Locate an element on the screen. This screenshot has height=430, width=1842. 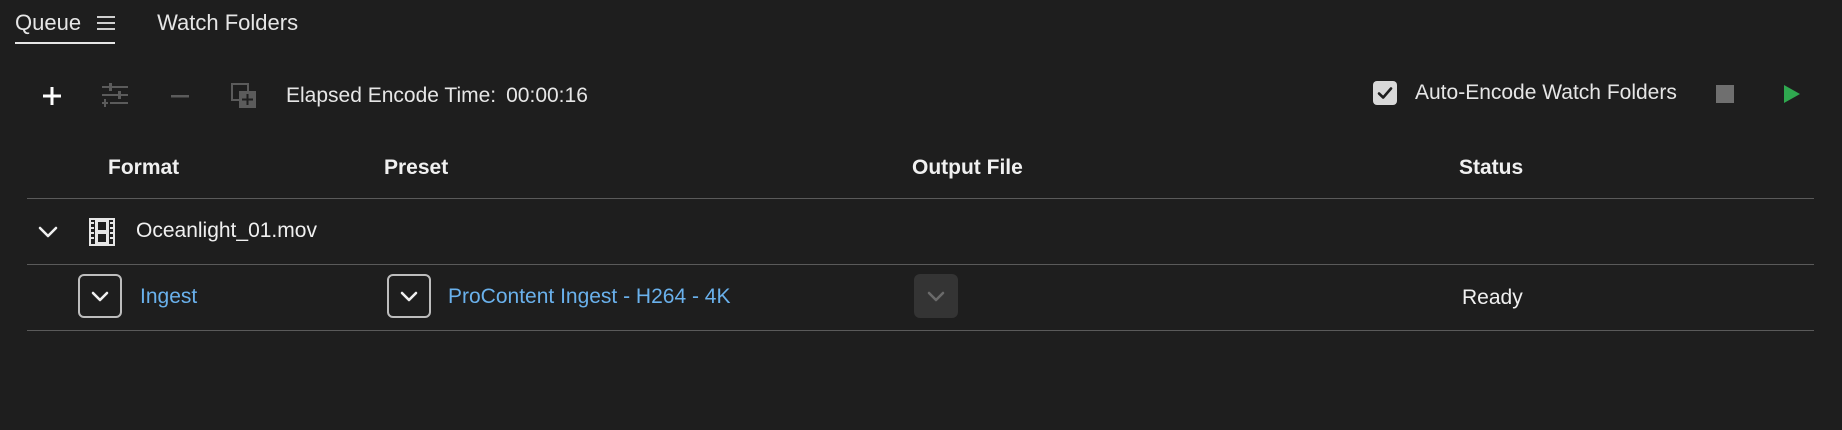
tab-queue: Queue is located at coordinates (65, 23).